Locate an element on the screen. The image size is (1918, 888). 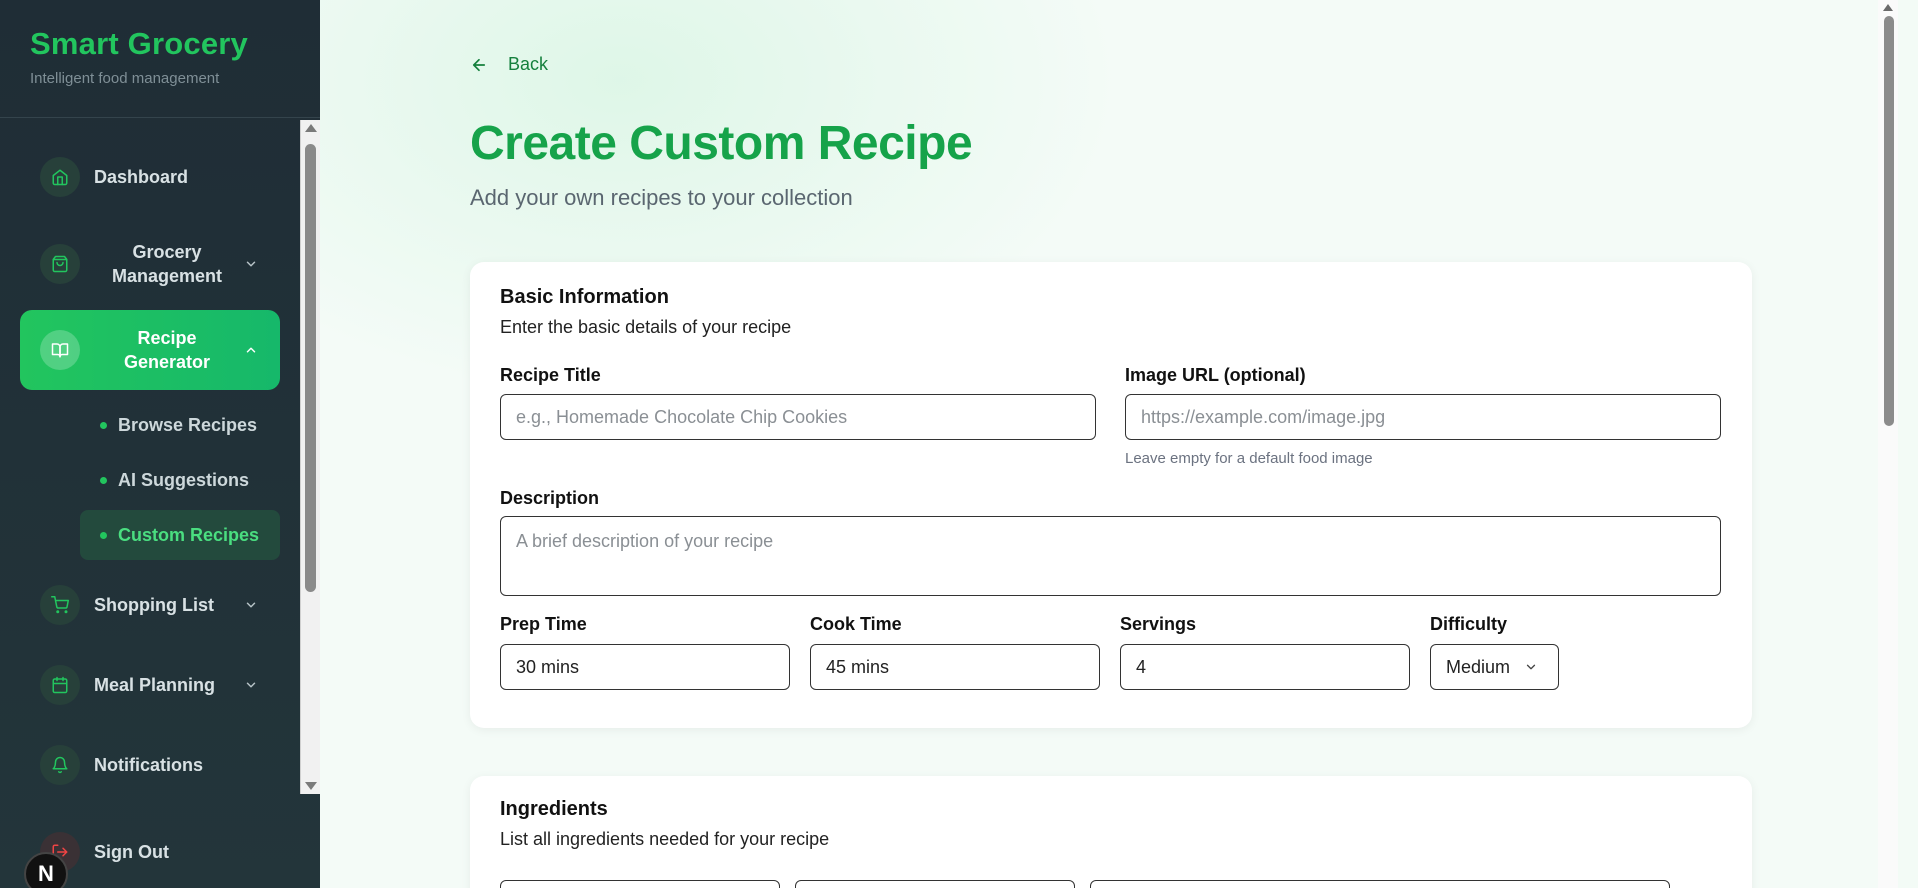
recipe-title-input is located at coordinates (798, 417).